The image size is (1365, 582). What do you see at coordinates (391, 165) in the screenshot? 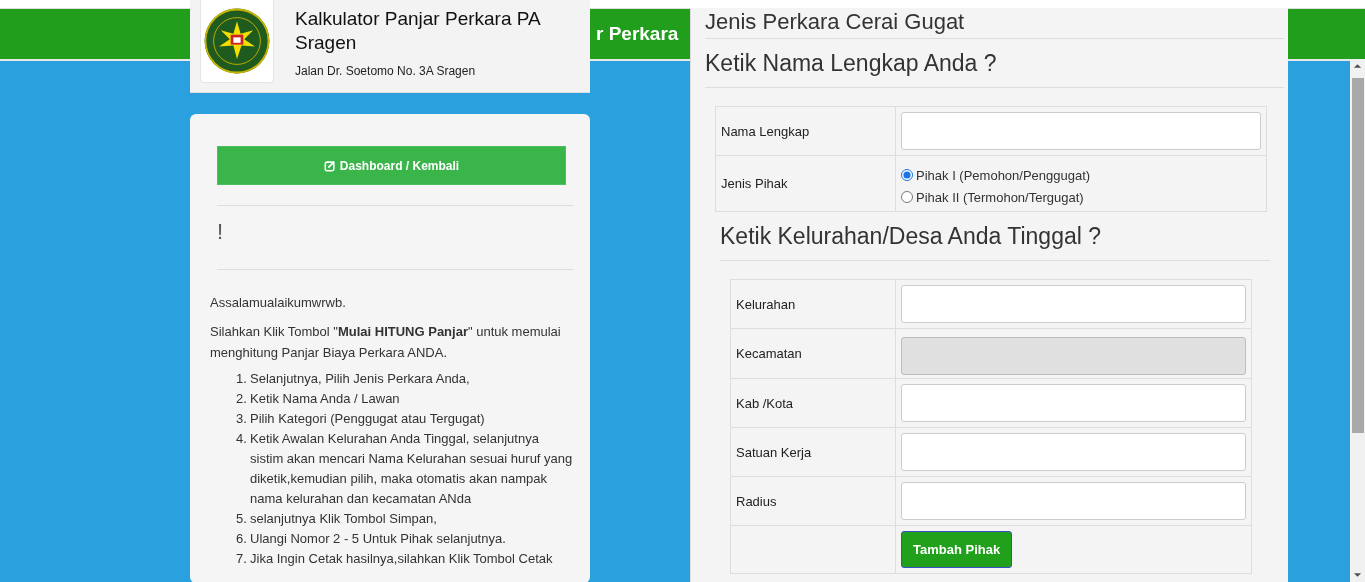
I see `dashboard-button: Dashboard / Kembali` at bounding box center [391, 165].